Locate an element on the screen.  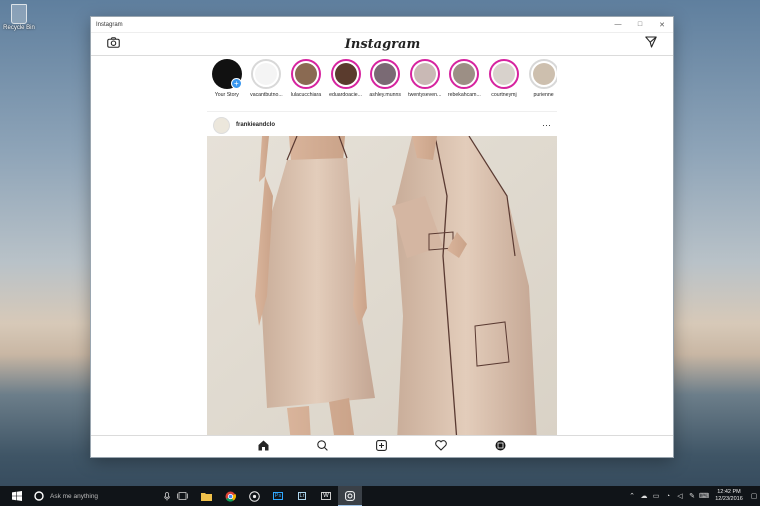
recycle-bin-shortcut: Recycle Bin is located at coordinates (19, 16).